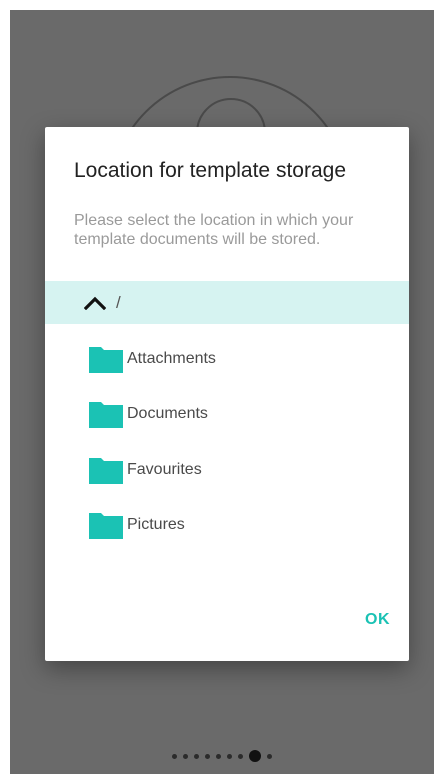 The image size is (434, 774). I want to click on page-indicator, so click(222, 756).